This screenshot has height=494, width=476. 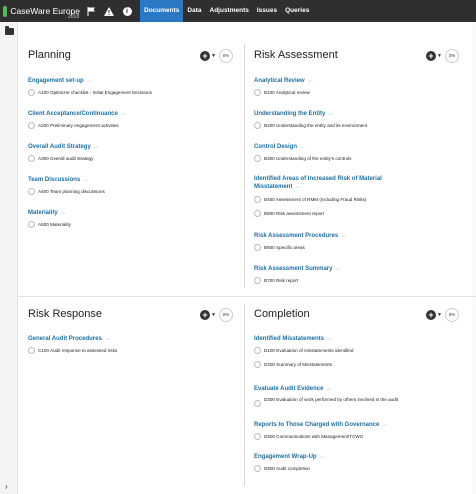 What do you see at coordinates (6, 486) in the screenshot?
I see `chevron-right-icon: ›` at bounding box center [6, 486].